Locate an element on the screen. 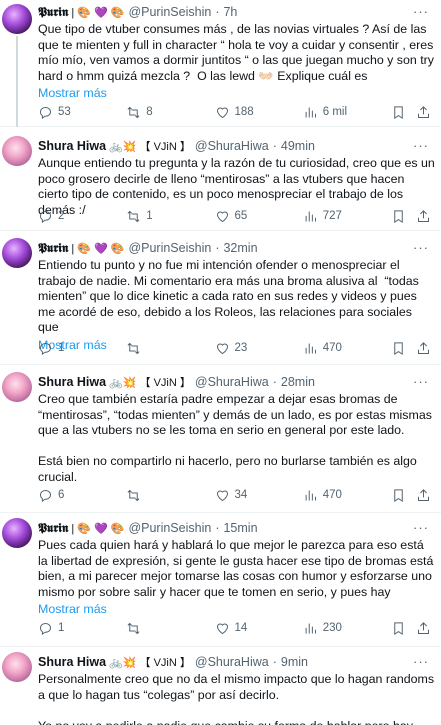 The image size is (441, 725). timestamp: 7h is located at coordinates (230, 12).